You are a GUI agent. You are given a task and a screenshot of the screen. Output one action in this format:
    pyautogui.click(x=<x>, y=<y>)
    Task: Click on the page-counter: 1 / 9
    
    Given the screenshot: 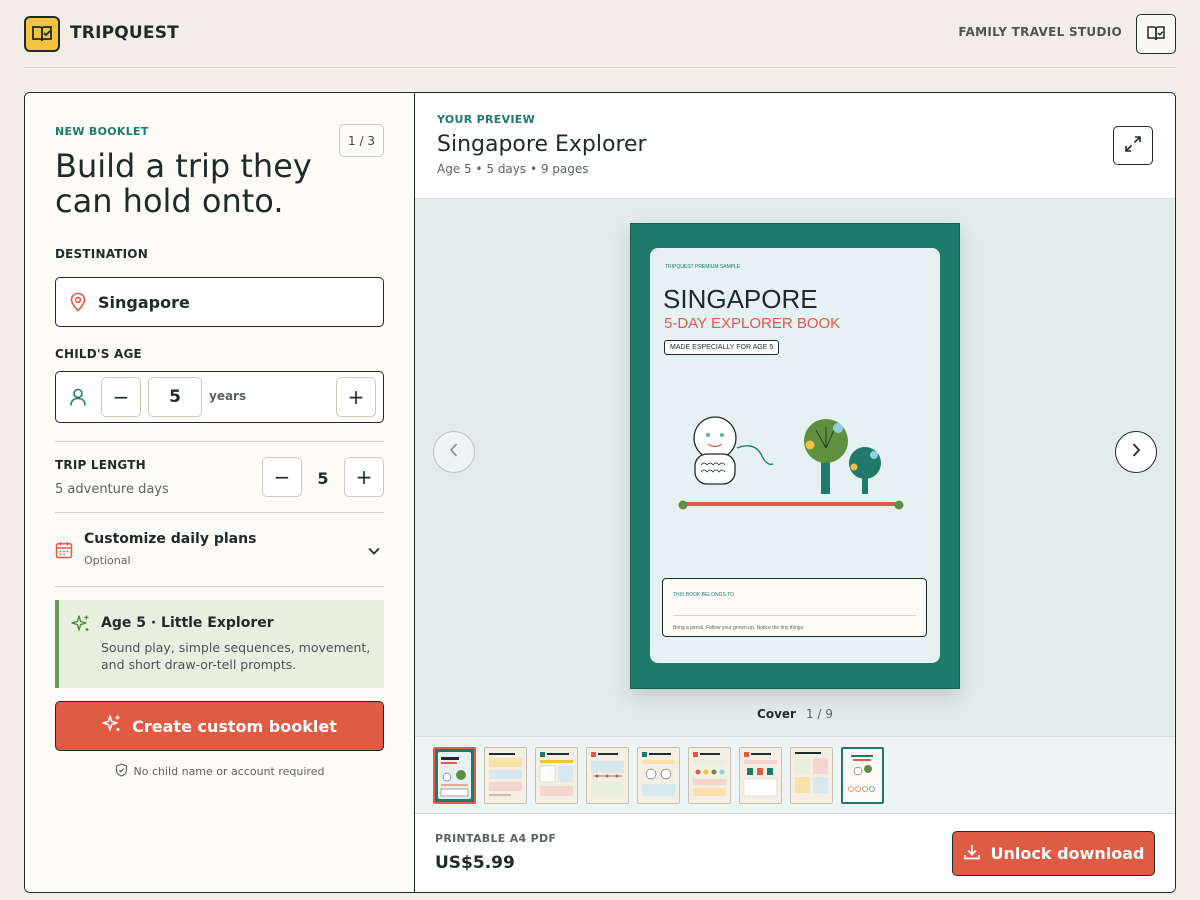 What is the action you would take?
    pyautogui.click(x=819, y=714)
    